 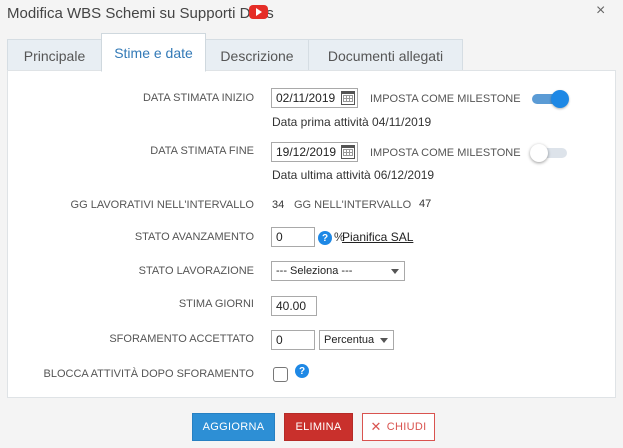 I want to click on overrun-label: SFORAMENTO ACCETTATO, so click(x=181, y=339).